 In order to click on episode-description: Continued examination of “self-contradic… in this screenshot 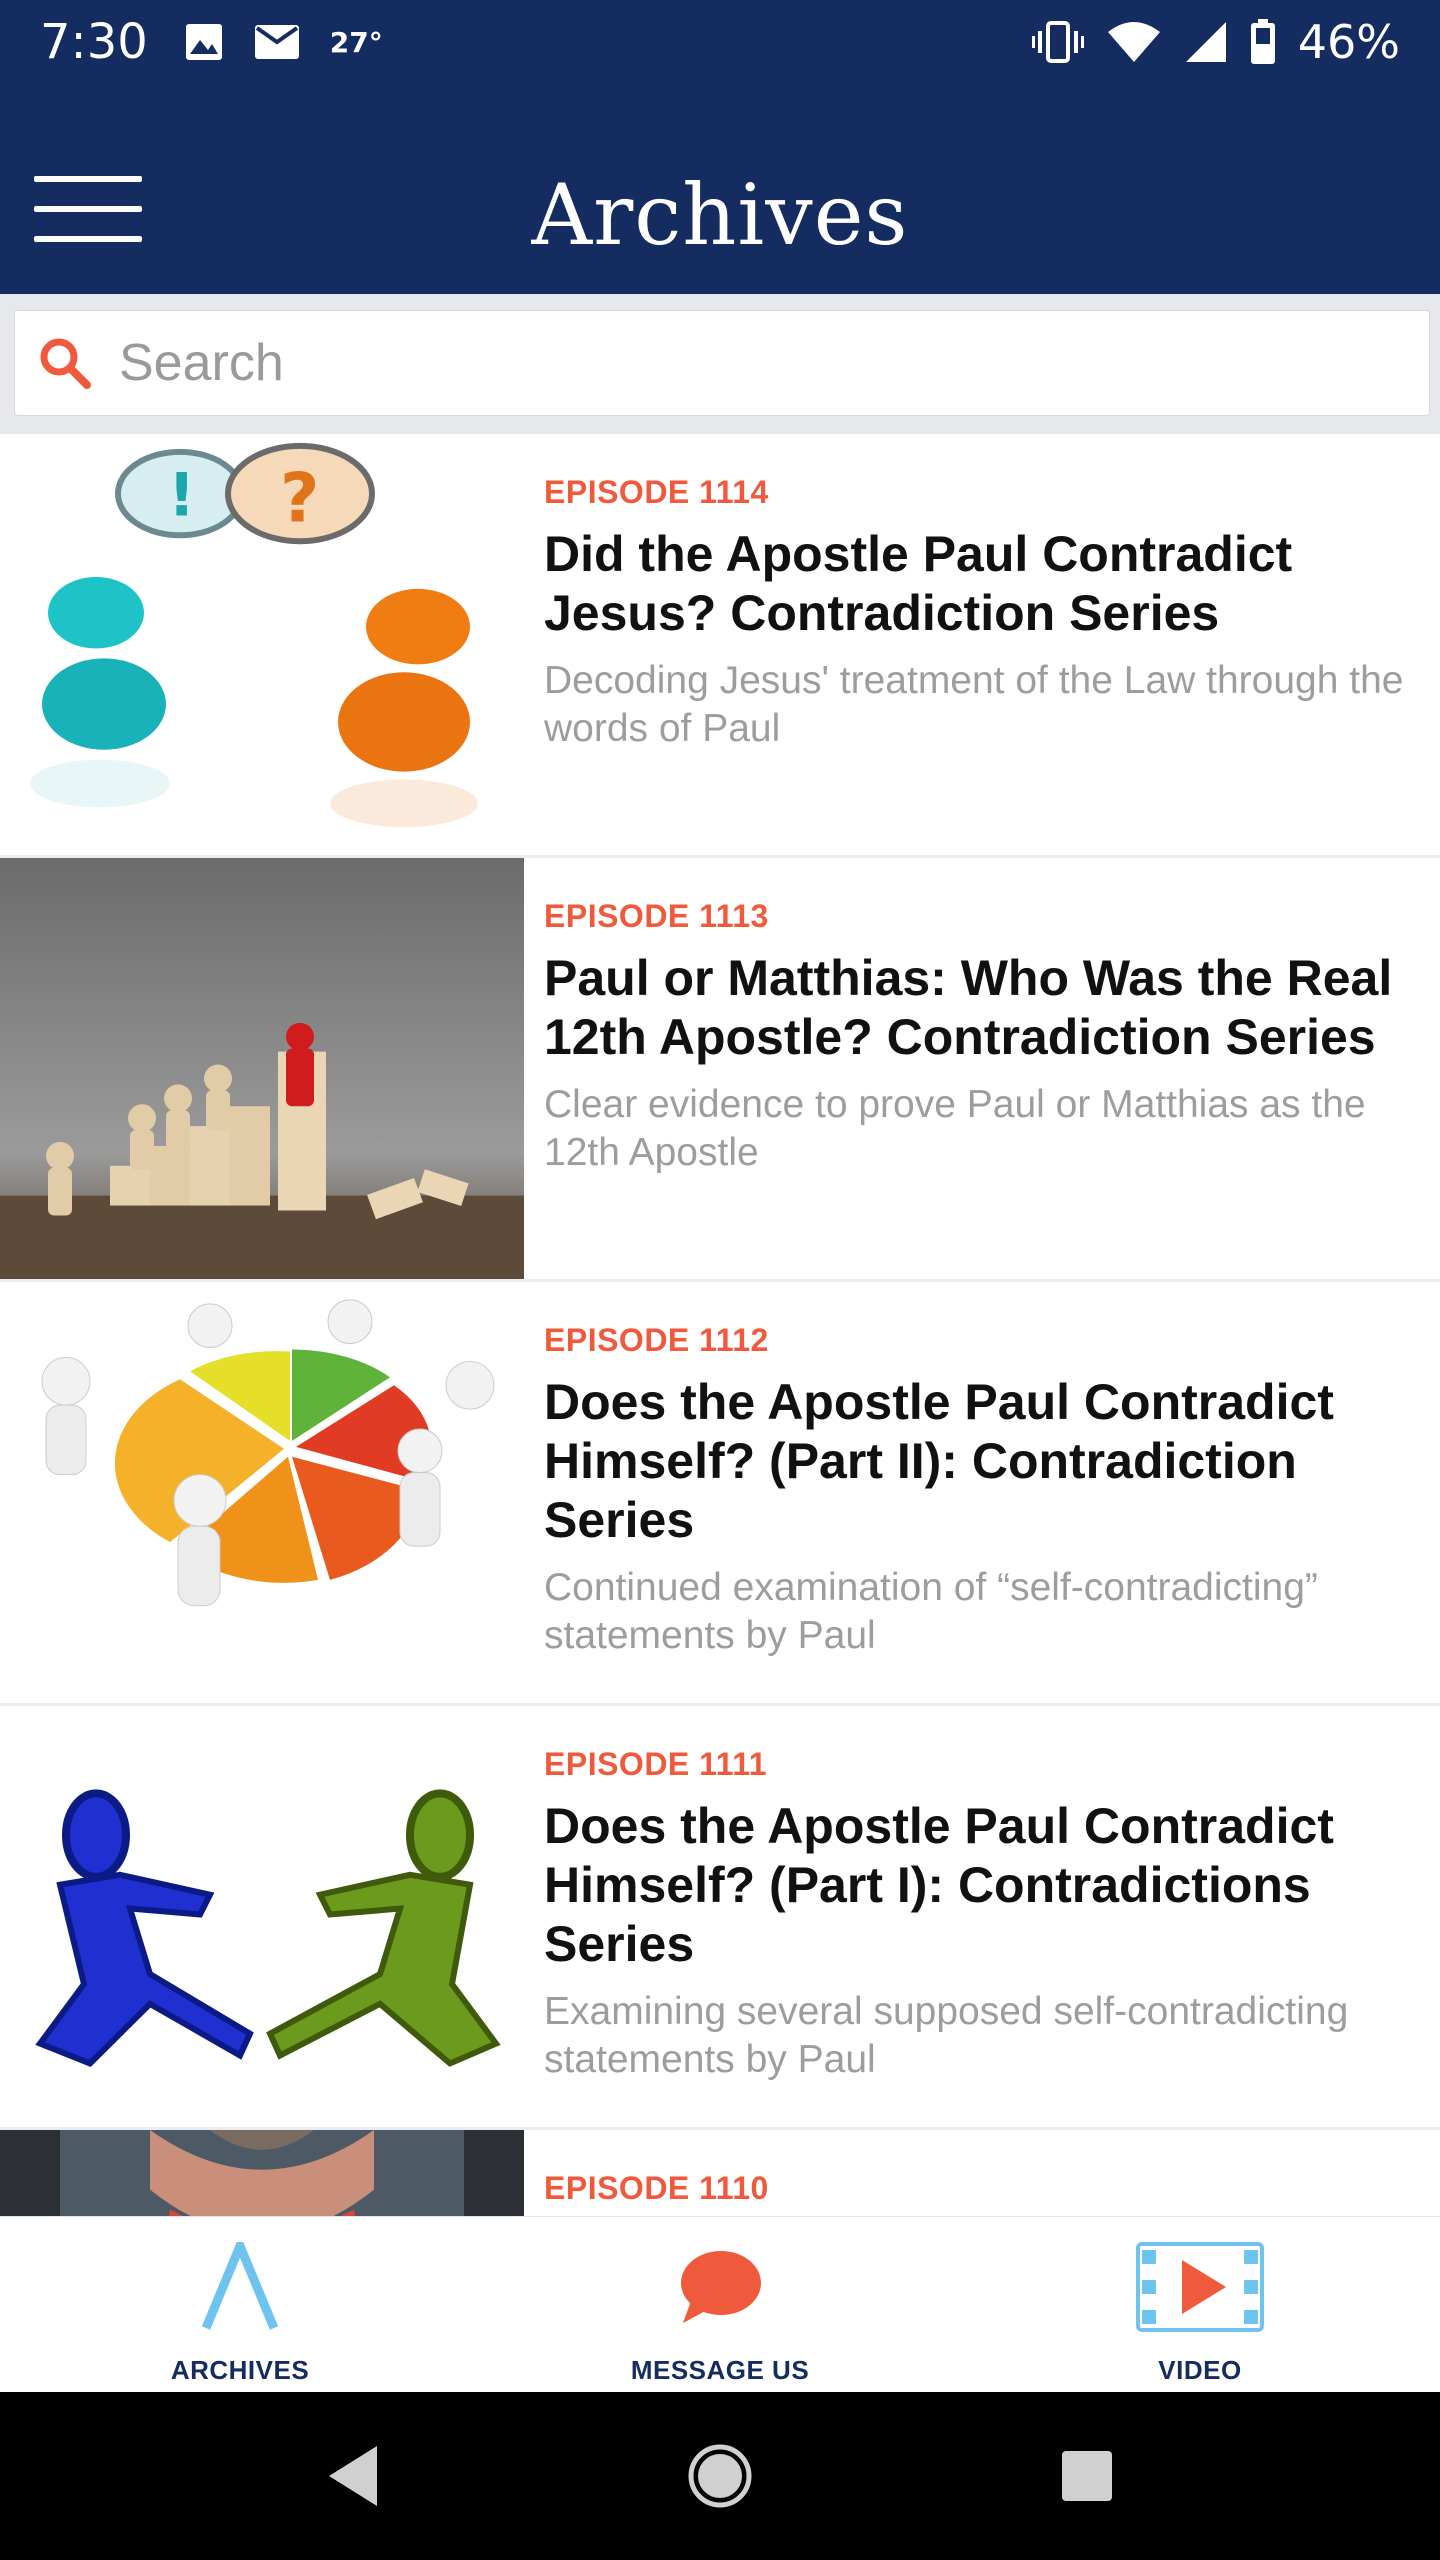, I will do `click(931, 1611)`.